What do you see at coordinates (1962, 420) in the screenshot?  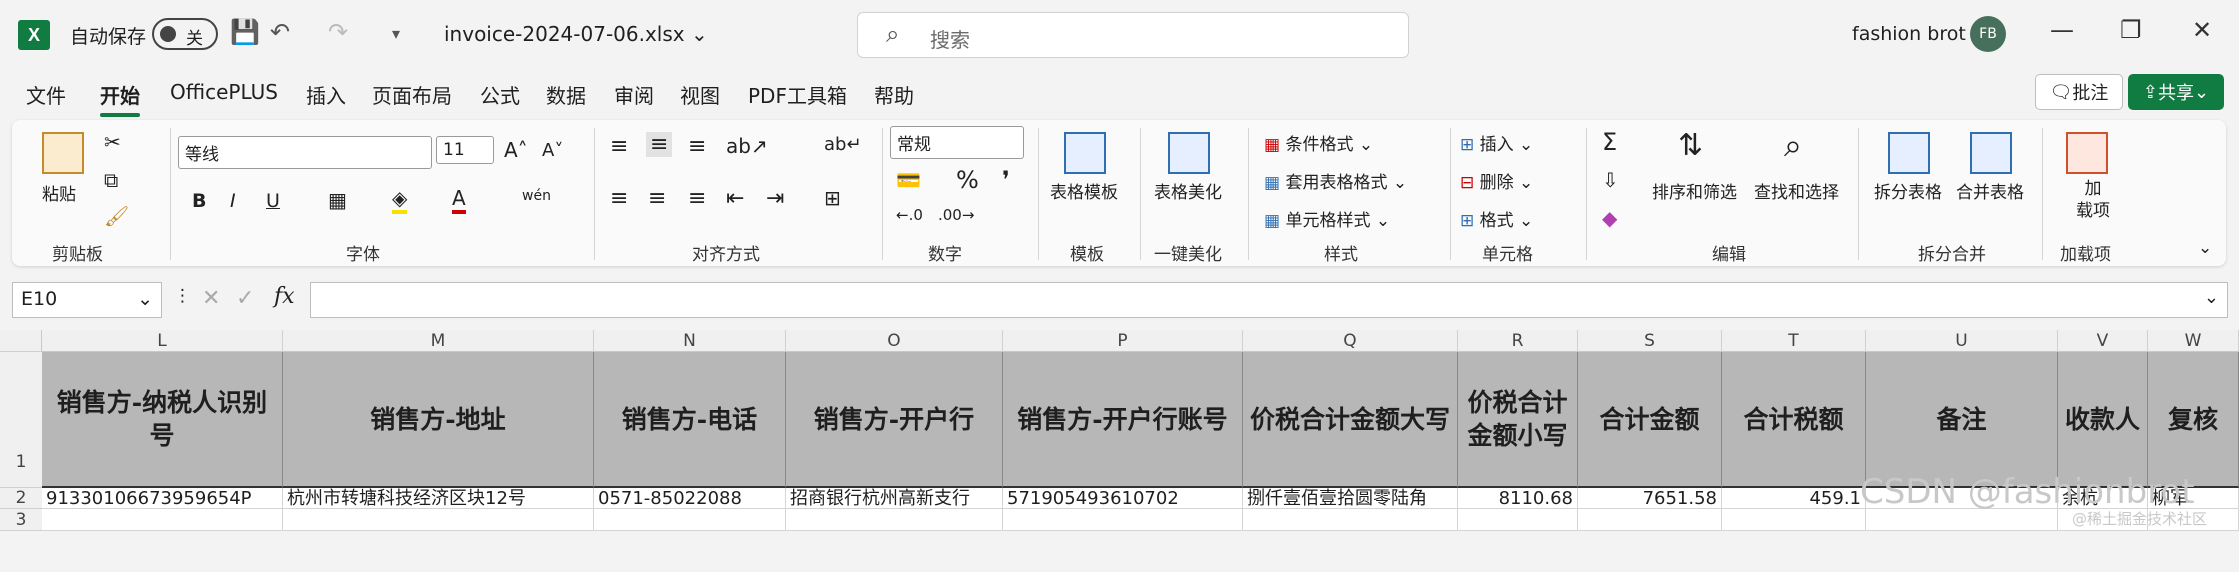 I see `header-cell: 备注` at bounding box center [1962, 420].